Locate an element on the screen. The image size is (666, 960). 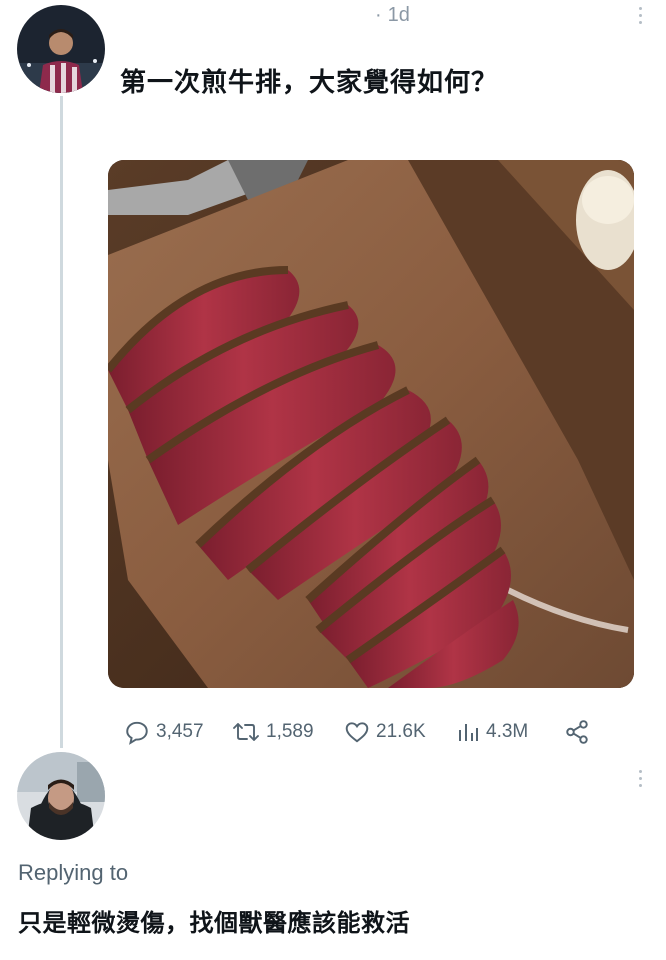
thread-connector-line is located at coordinates (61, 422).